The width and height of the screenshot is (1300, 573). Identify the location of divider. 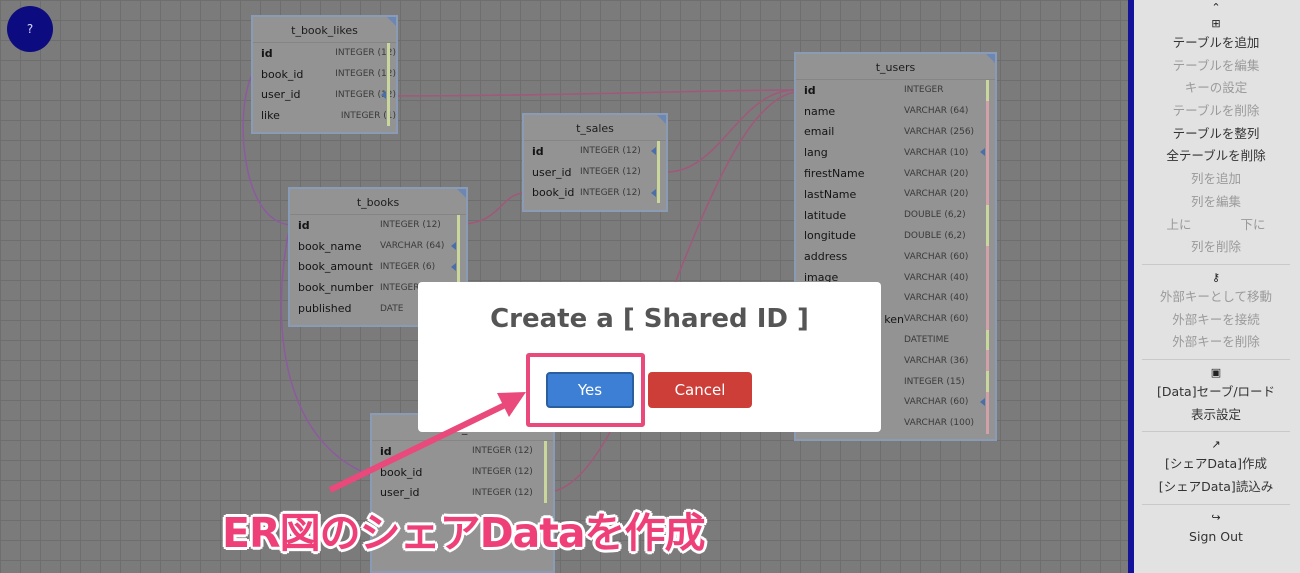
(1216, 264).